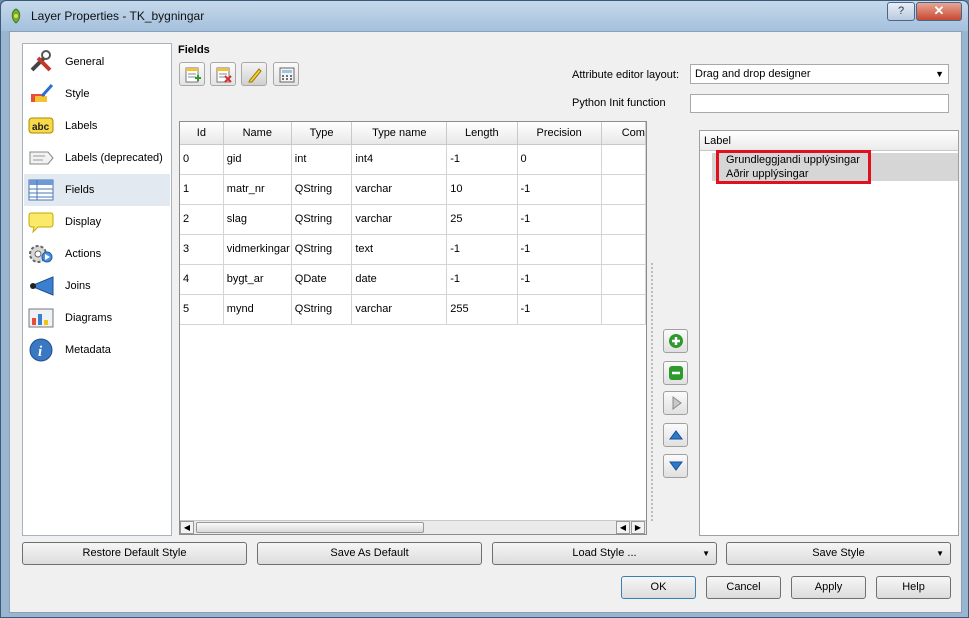 This screenshot has height=618, width=969. What do you see at coordinates (257, 189) in the screenshot?
I see `cell-name: matr_nr` at bounding box center [257, 189].